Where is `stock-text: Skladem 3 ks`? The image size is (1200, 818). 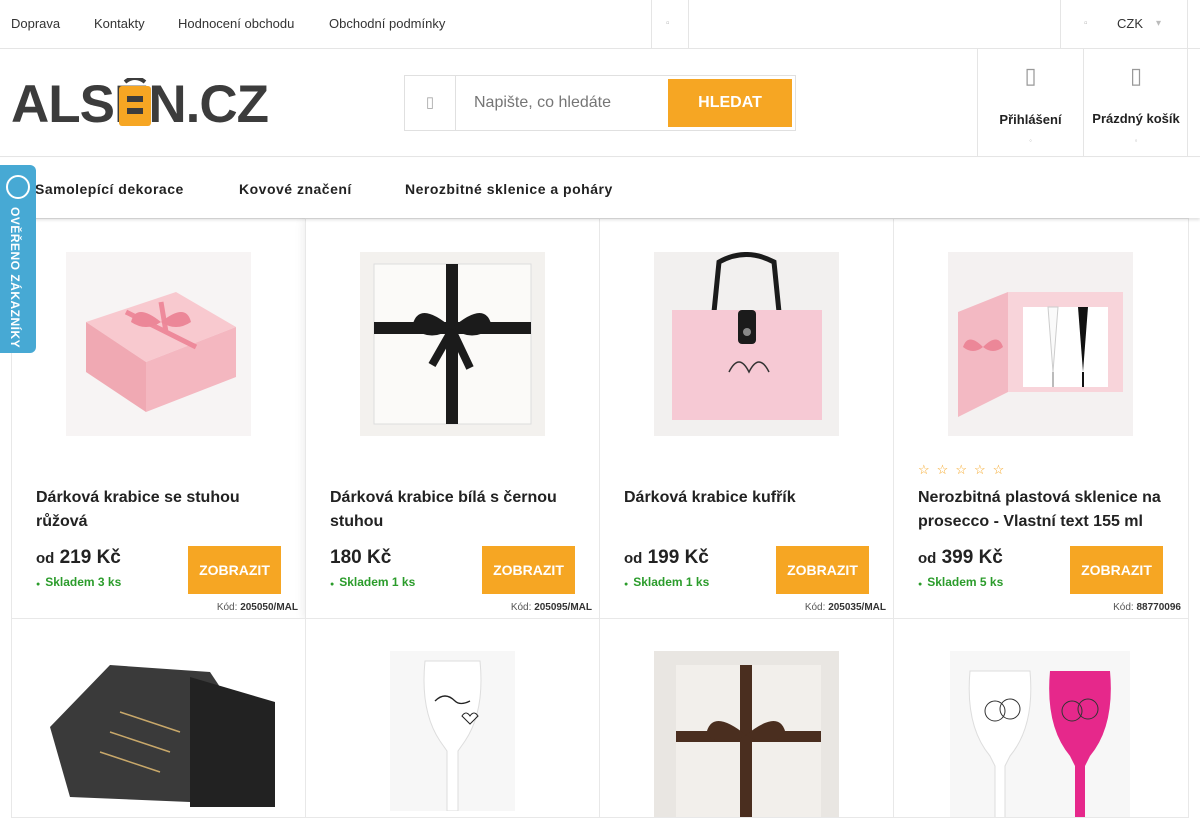
stock-text: Skladem 3 ks is located at coordinates (83, 582).